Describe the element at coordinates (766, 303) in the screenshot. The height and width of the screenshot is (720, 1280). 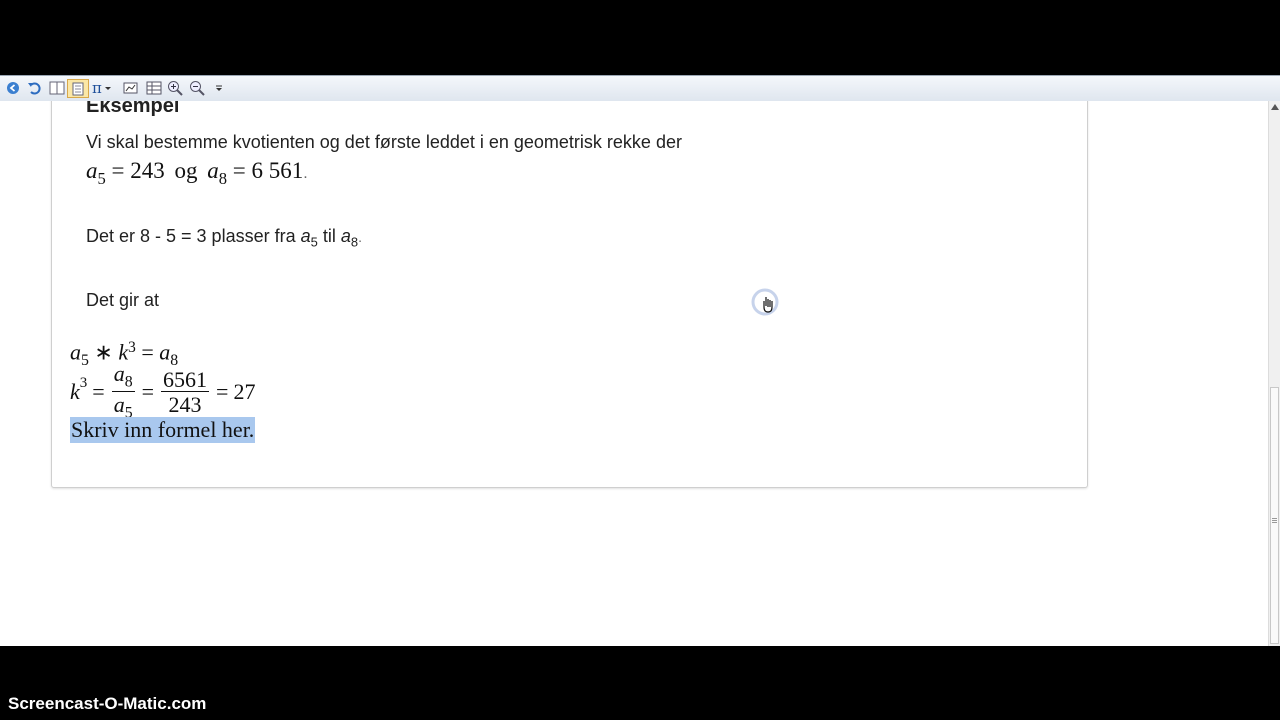
I see `hand-cursor-icon` at that location.